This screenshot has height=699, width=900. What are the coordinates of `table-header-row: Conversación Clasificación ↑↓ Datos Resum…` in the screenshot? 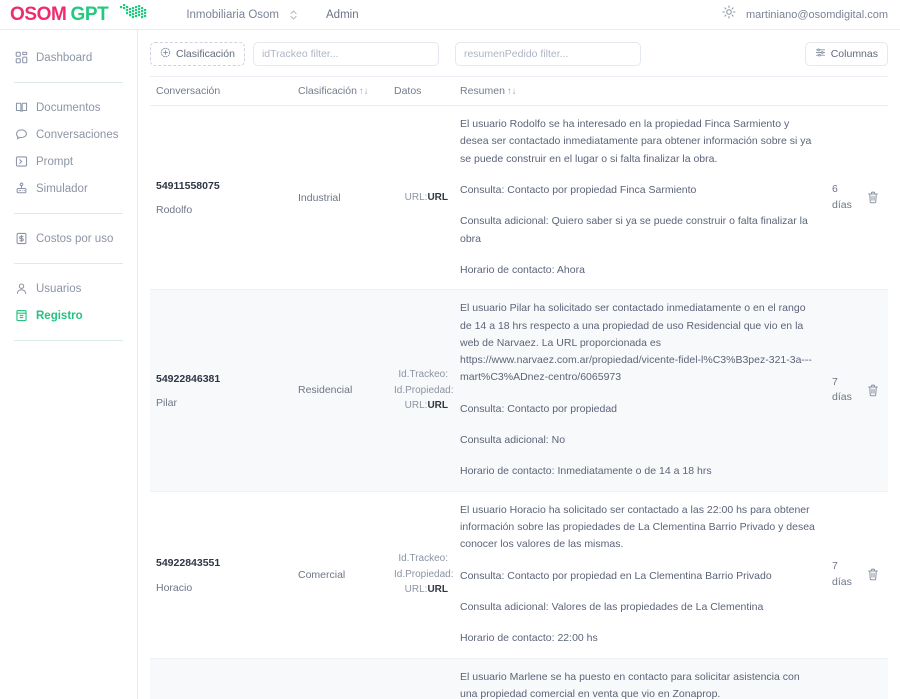 It's located at (519, 91).